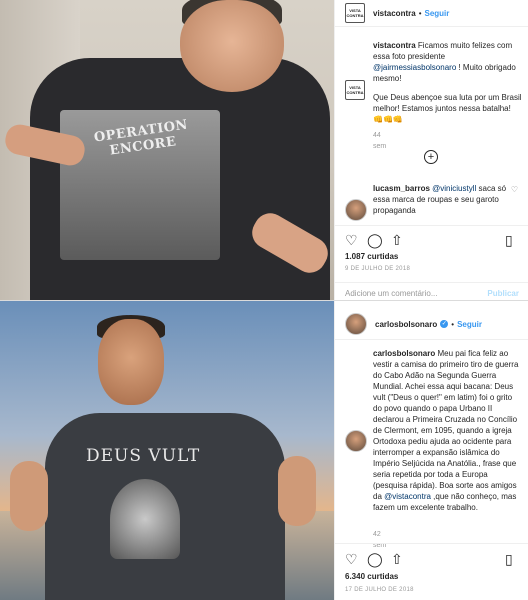 The height and width of the screenshot is (600, 528). I want to click on comment-avatar, so click(356, 210).